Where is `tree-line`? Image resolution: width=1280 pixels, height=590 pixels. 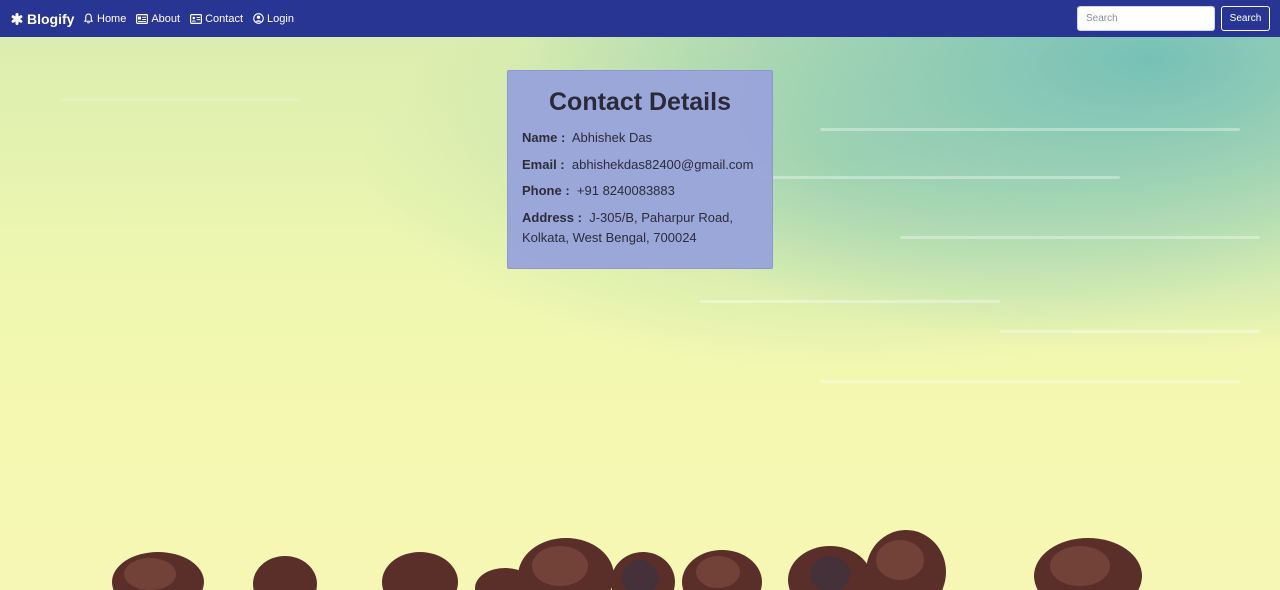
tree-line is located at coordinates (627, 560).